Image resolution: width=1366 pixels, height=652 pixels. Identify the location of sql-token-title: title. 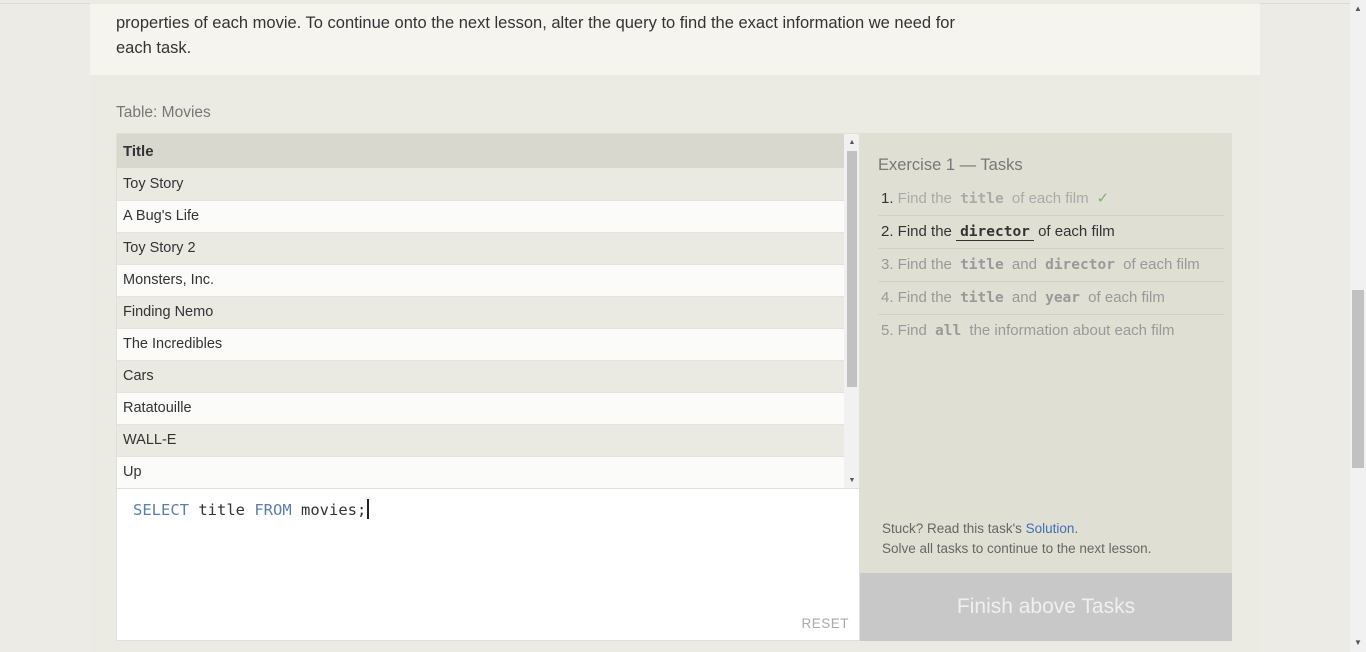
(222, 510).